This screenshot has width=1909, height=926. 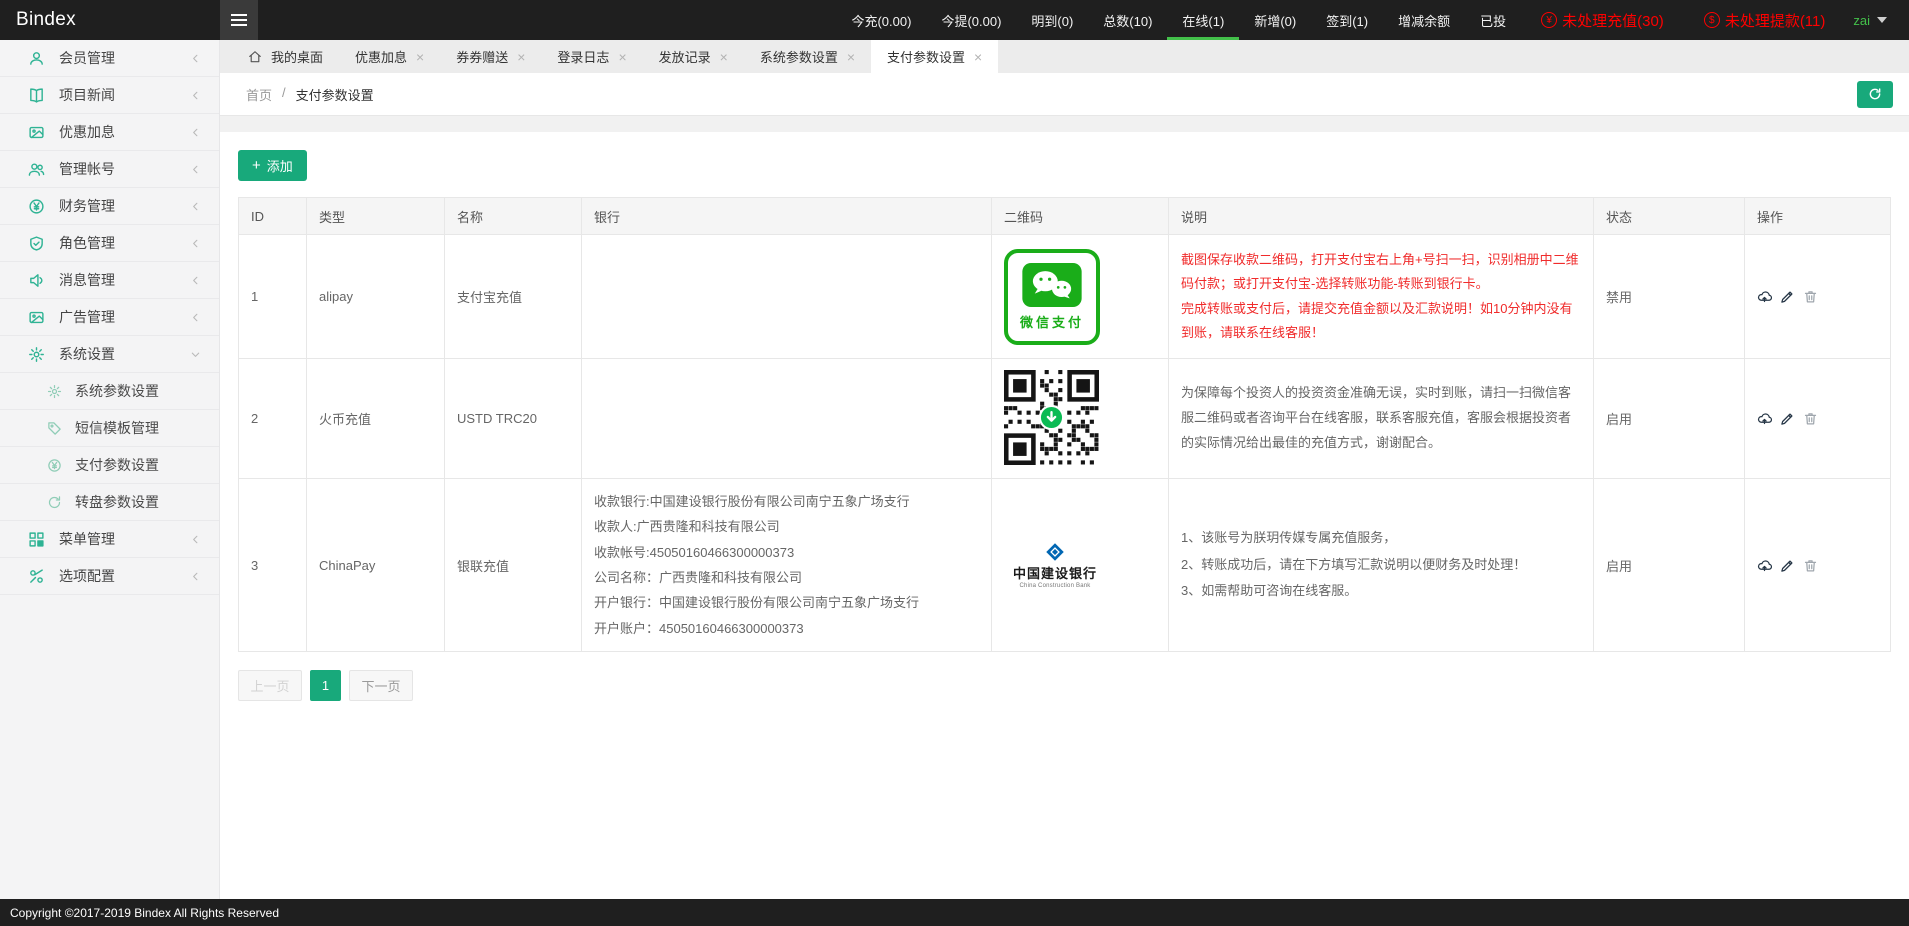 What do you see at coordinates (1203, 20) in the screenshot?
I see `stat-online: 在线(1)` at bounding box center [1203, 20].